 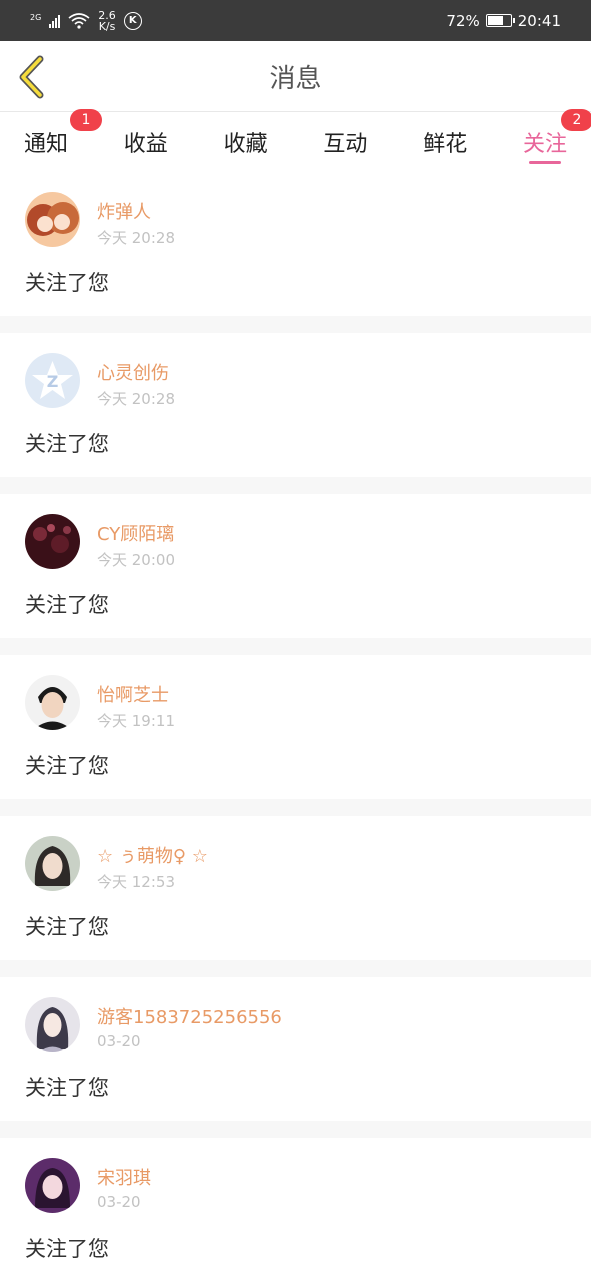 I want to click on list-item: ☆ ぅ萌物♀ ☆ 今天 12:53 关注了您, so click(x=295, y=888).